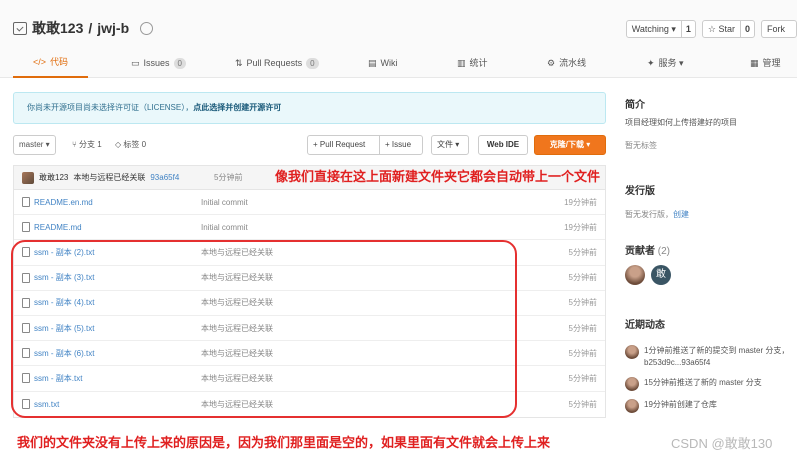 The height and width of the screenshot is (459, 797). I want to click on tab-pull-requests: ⇅ Pull Requests 0, so click(277, 63).